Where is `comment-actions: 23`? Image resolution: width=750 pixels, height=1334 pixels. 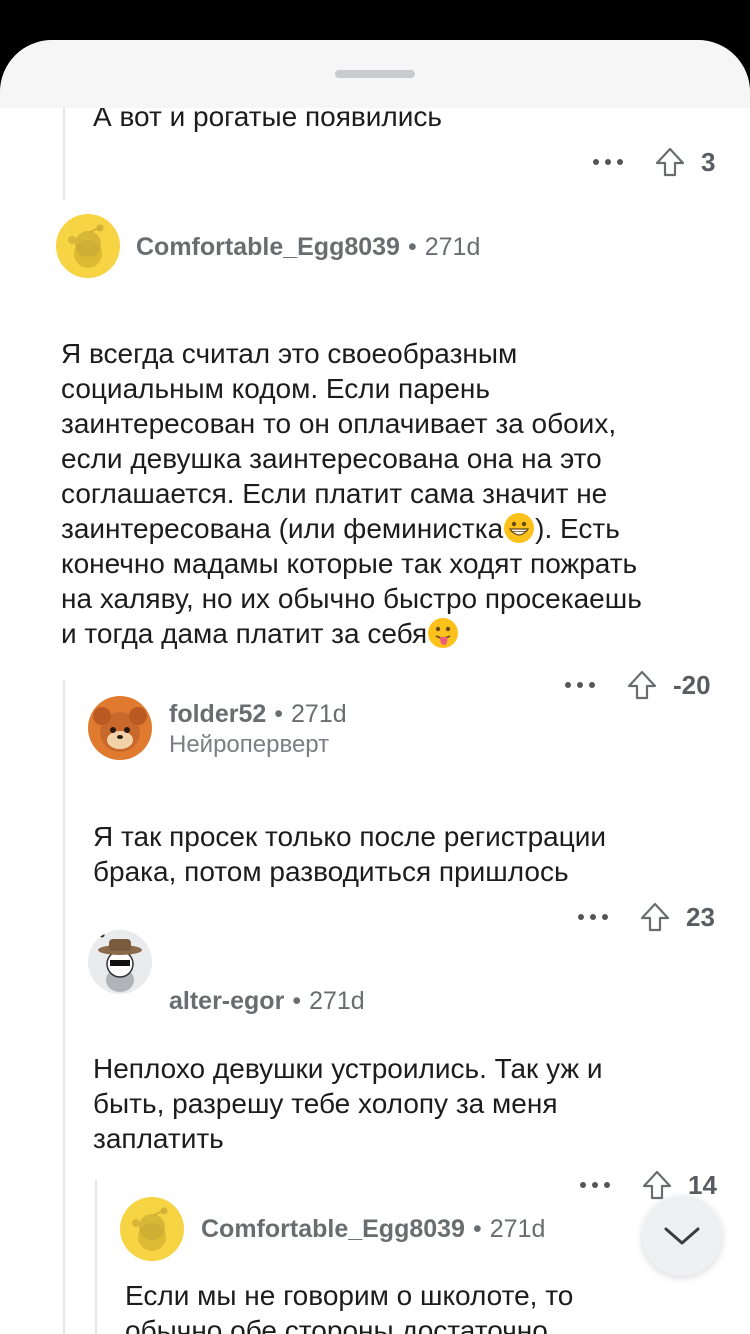
comment-actions: 23 is located at coordinates (646, 917).